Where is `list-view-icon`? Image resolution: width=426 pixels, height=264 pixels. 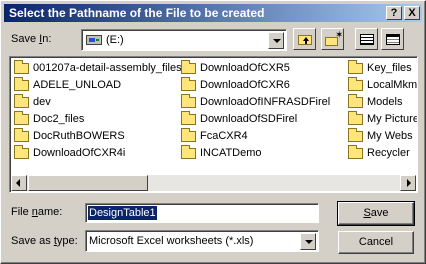 list-view-icon is located at coordinates (367, 39).